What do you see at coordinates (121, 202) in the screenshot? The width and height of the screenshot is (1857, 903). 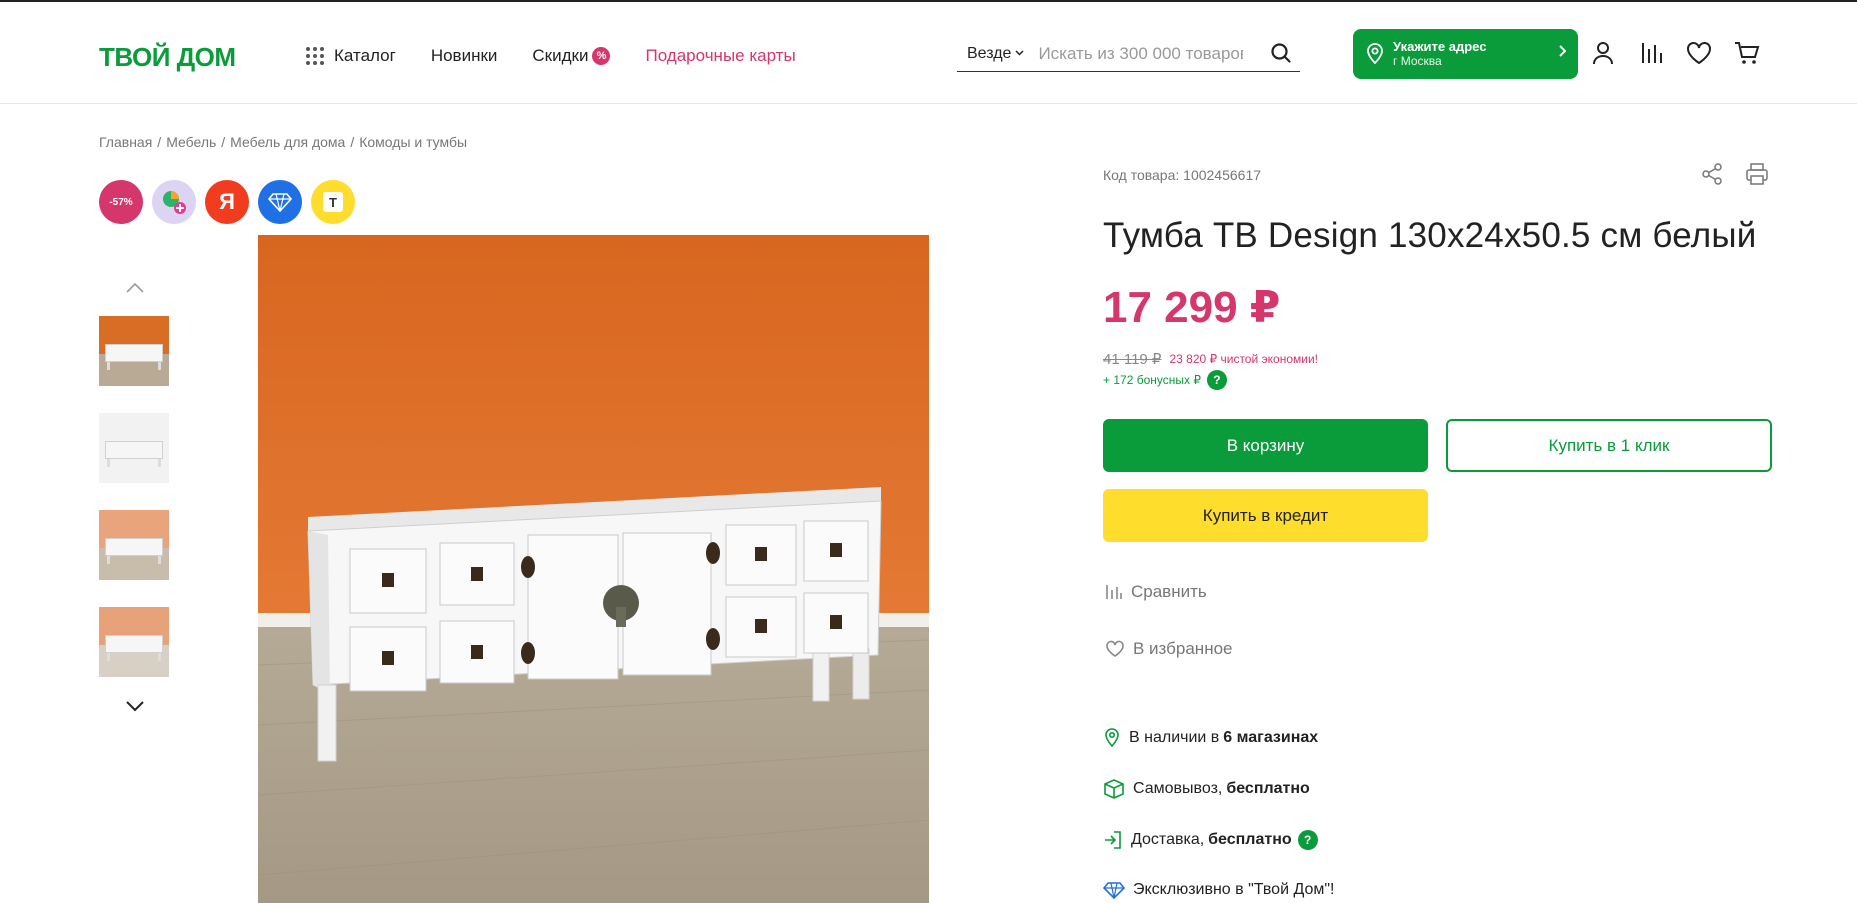 I see `discount-badge: -57%` at bounding box center [121, 202].